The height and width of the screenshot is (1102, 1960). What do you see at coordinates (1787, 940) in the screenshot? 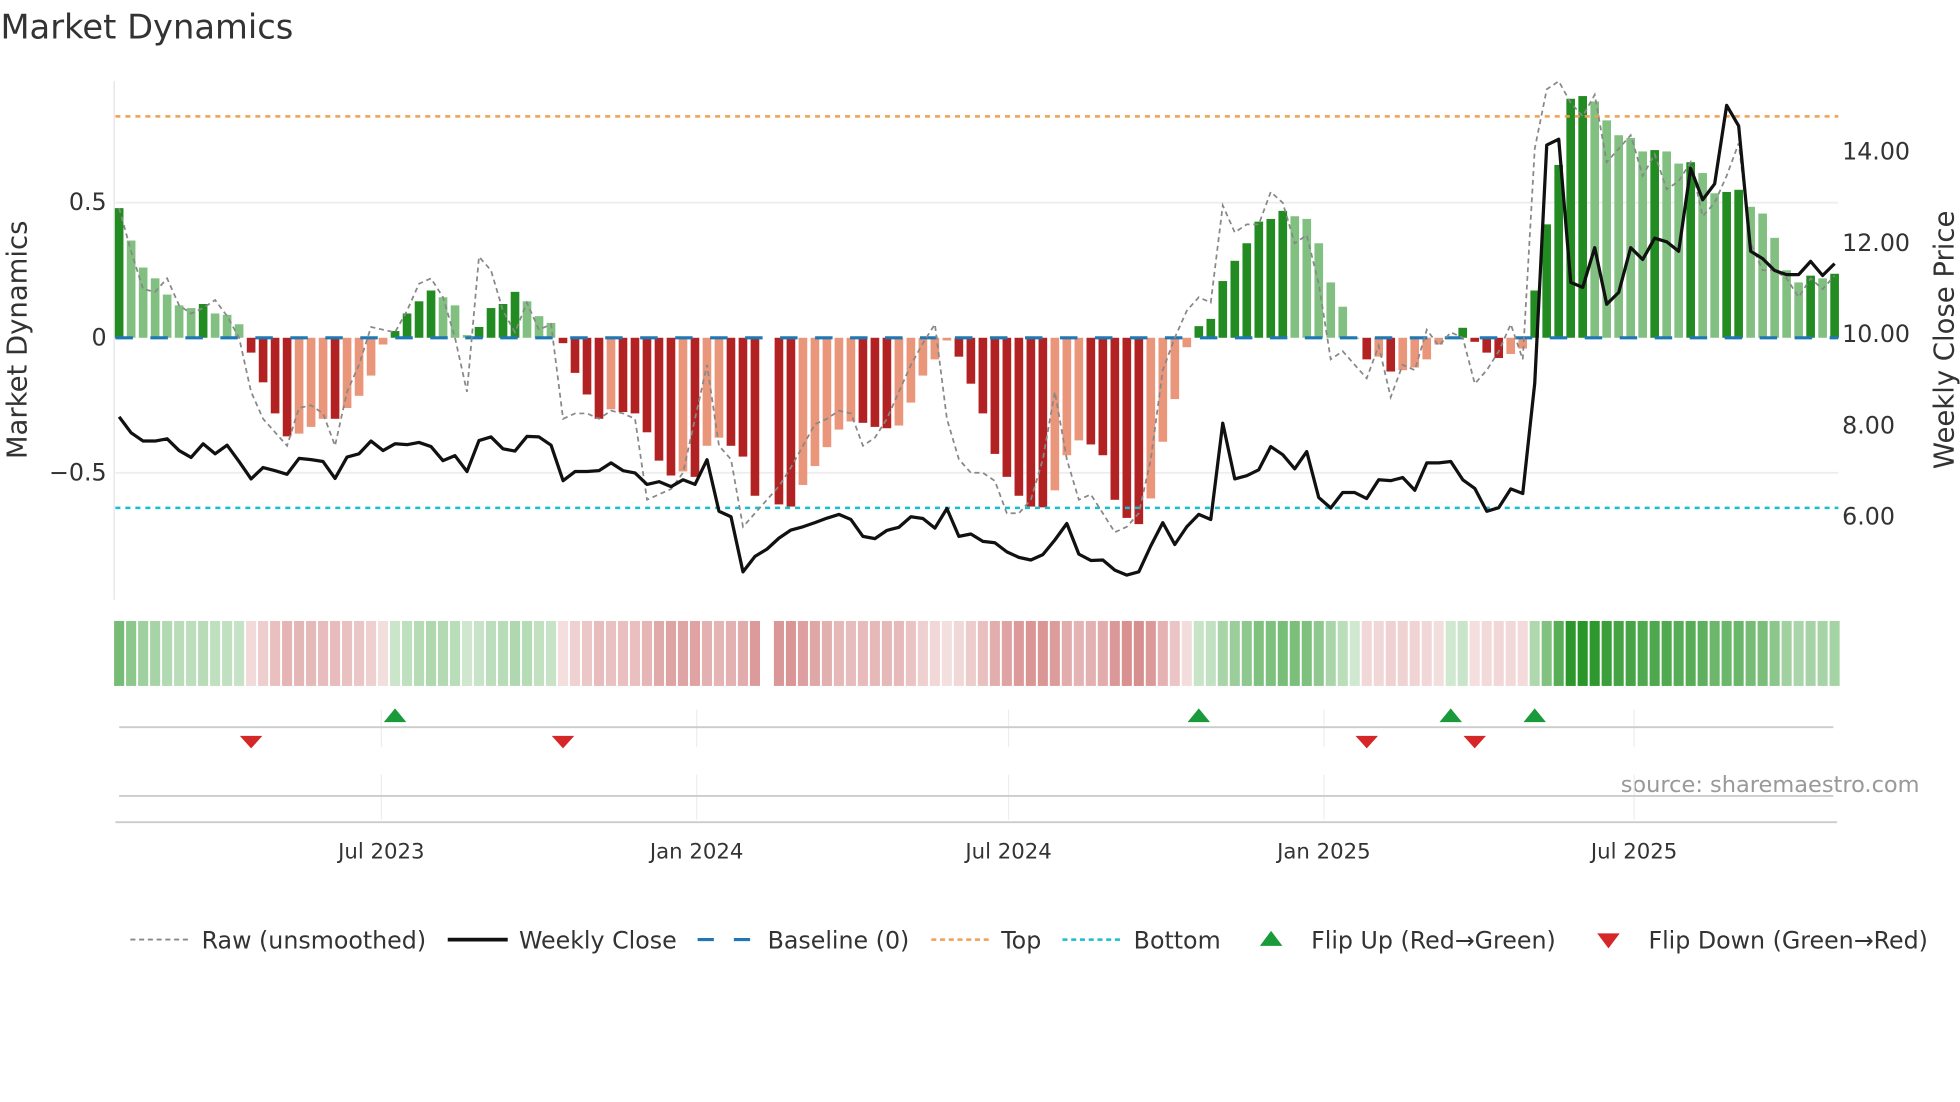
I see `legend-label: Flip Down (Green→Red)` at bounding box center [1787, 940].